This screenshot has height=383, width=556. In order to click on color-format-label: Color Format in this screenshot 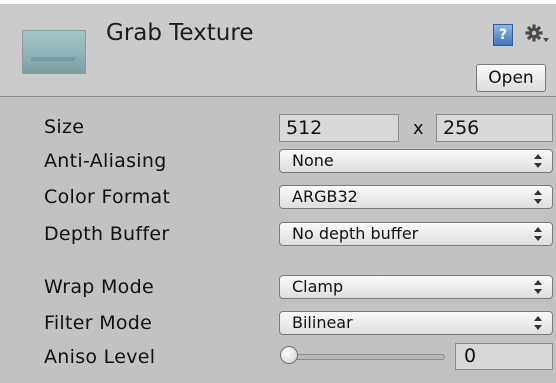, I will do `click(107, 197)`.